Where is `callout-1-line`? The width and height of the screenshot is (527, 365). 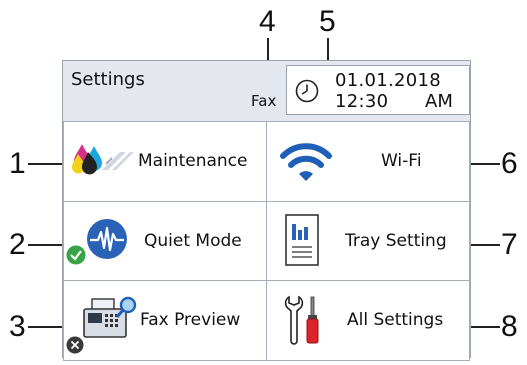
callout-1-line is located at coordinates (45, 164).